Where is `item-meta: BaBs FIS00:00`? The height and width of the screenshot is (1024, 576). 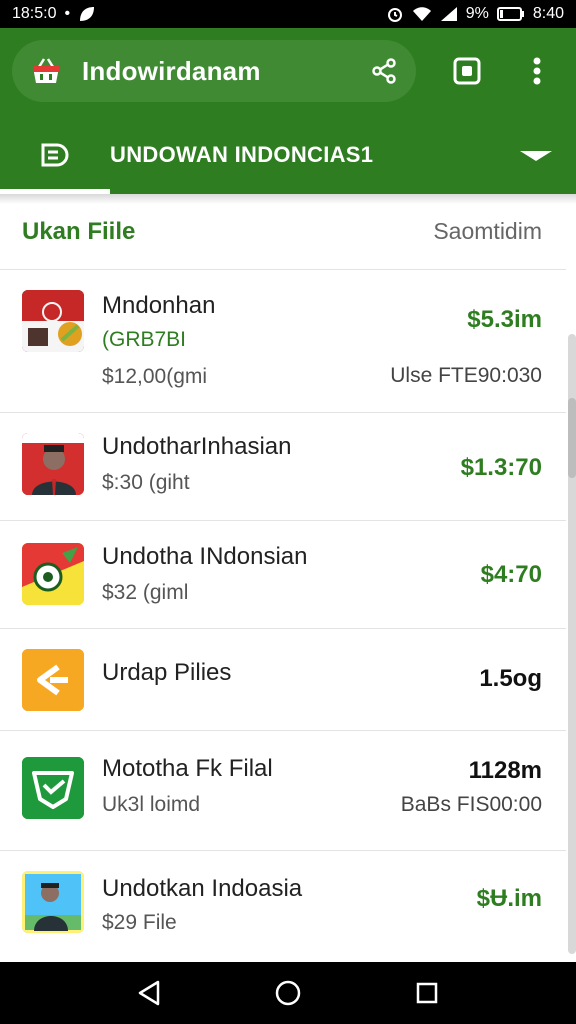 item-meta: BaBs FIS00:00 is located at coordinates (471, 804).